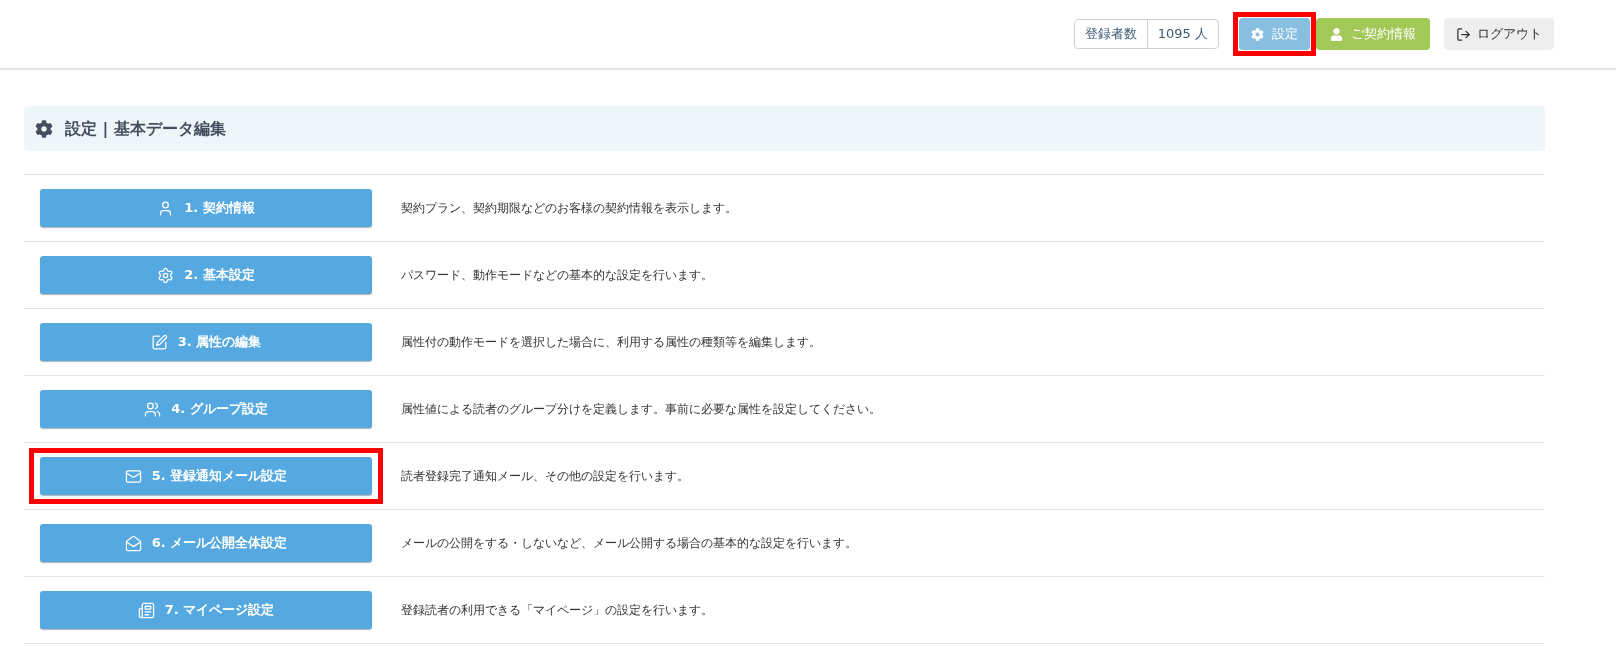  What do you see at coordinates (159, 342) in the screenshot?
I see `edit-icon` at bounding box center [159, 342].